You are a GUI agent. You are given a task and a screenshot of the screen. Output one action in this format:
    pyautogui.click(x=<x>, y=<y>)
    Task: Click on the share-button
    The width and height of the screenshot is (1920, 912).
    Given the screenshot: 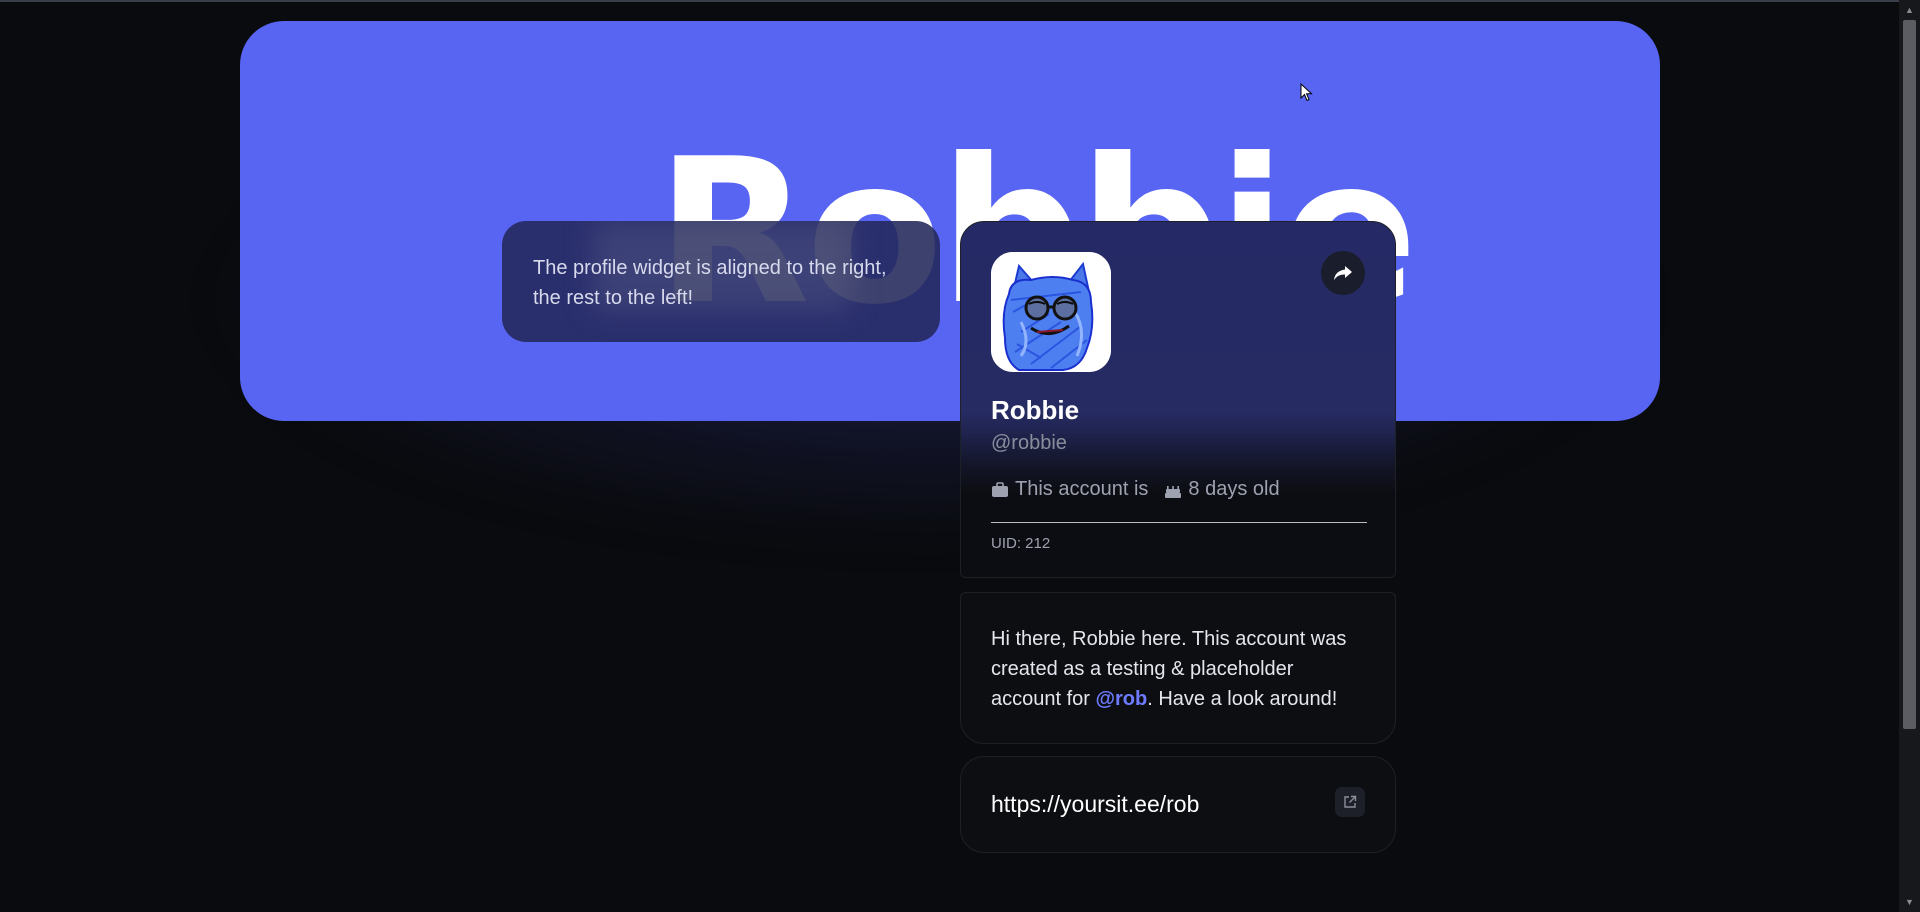 What is the action you would take?
    pyautogui.click(x=1343, y=273)
    